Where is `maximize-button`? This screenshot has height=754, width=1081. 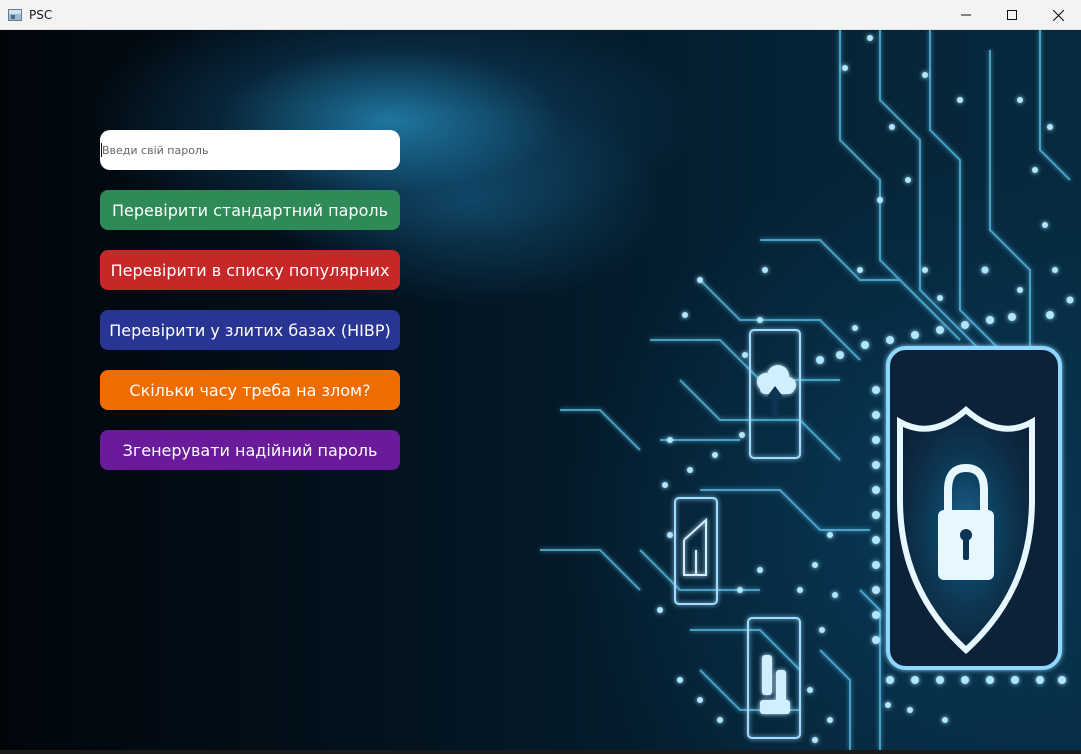 maximize-button is located at coordinates (1012, 15).